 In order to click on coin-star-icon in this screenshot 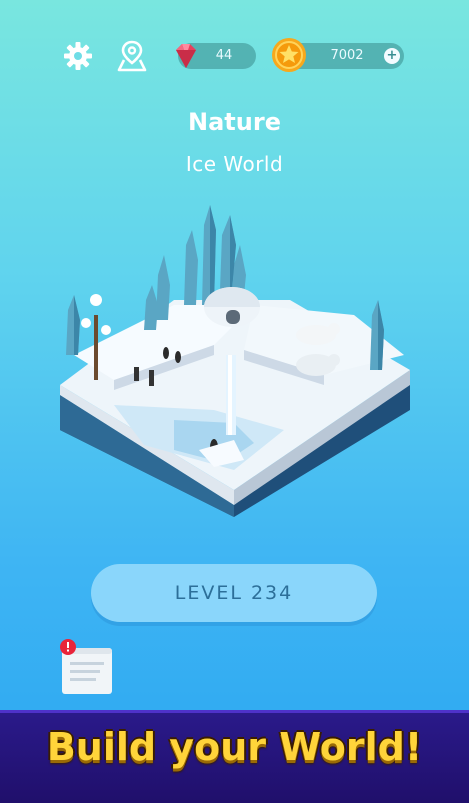, I will do `click(289, 55)`.